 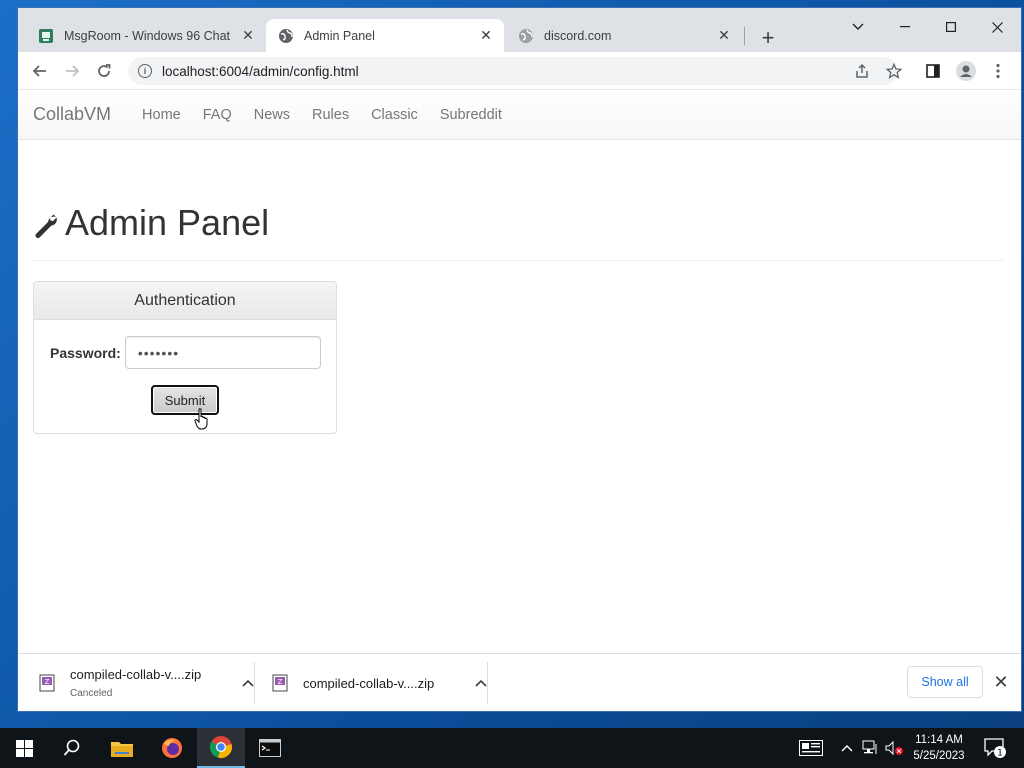 I want to click on bookmark-button, so click(x=894, y=71).